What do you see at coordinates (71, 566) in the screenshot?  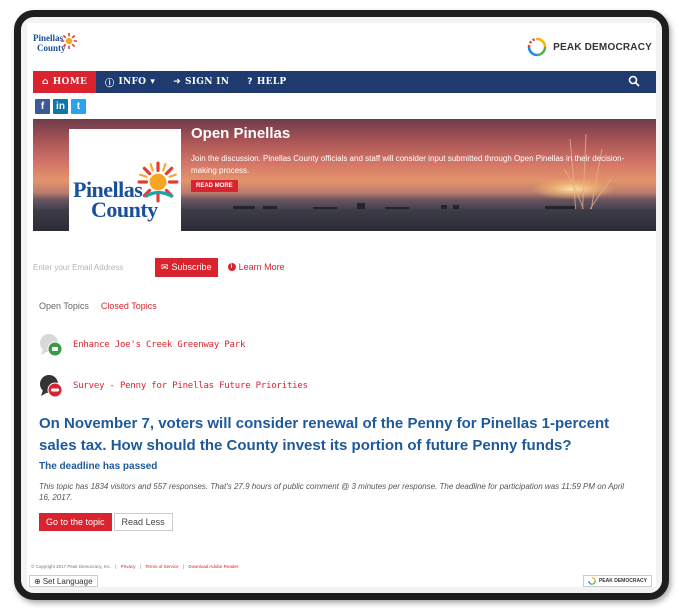 I see `copyright-text: © Copyright 2017 Peak Democracy, Inc.` at bounding box center [71, 566].